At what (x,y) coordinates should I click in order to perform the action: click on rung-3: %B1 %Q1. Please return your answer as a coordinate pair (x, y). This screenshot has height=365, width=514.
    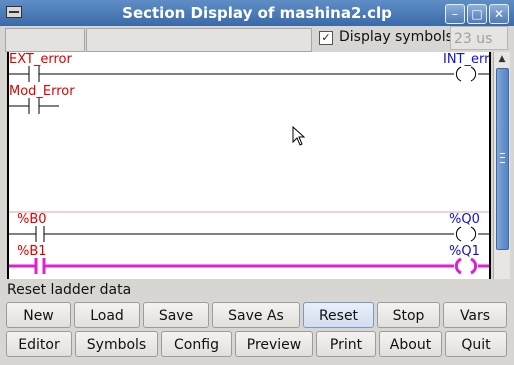
    Looking at the image, I should click on (249, 259).